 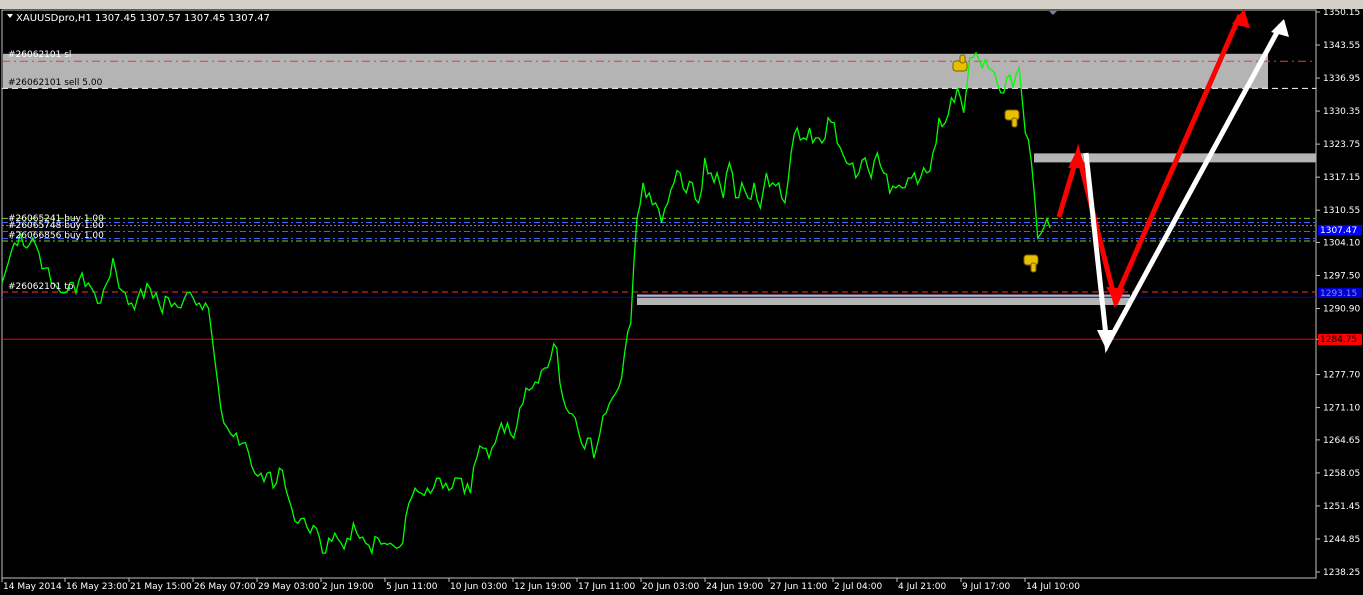 I want to click on x-tick-label: 17 Jun 11:00, so click(x=606, y=587).